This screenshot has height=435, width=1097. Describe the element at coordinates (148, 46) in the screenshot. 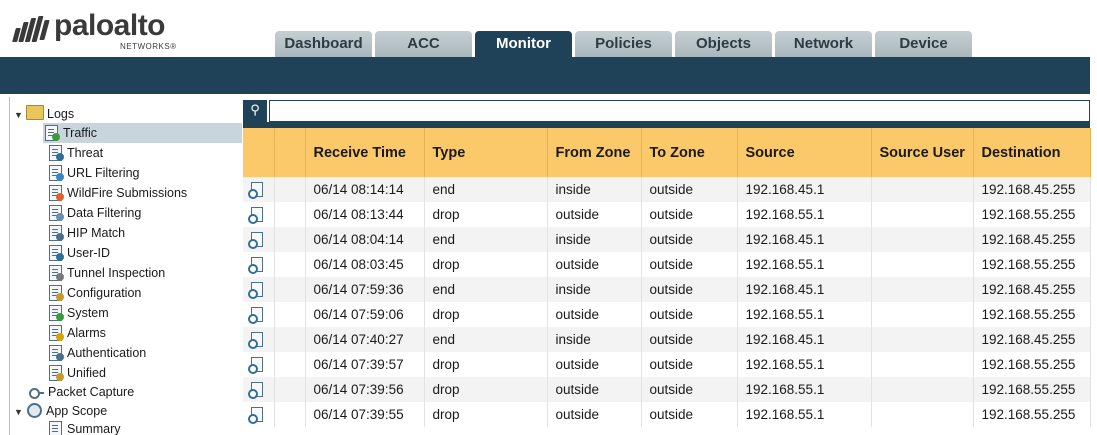

I see `logo-subtitle: NETWORKS®` at that location.